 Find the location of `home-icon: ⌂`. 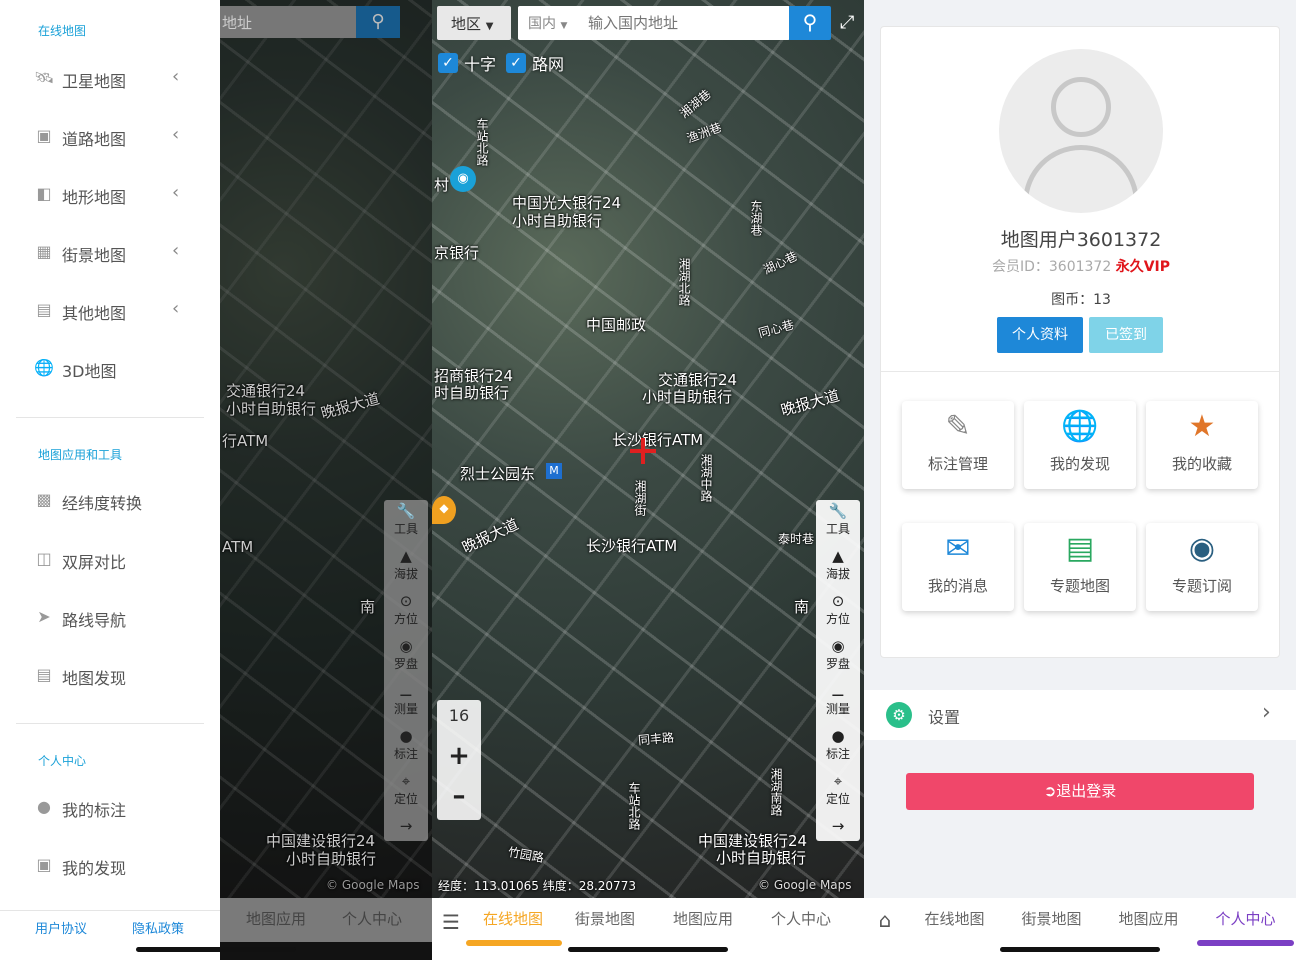

home-icon: ⌂ is located at coordinates (885, 915).